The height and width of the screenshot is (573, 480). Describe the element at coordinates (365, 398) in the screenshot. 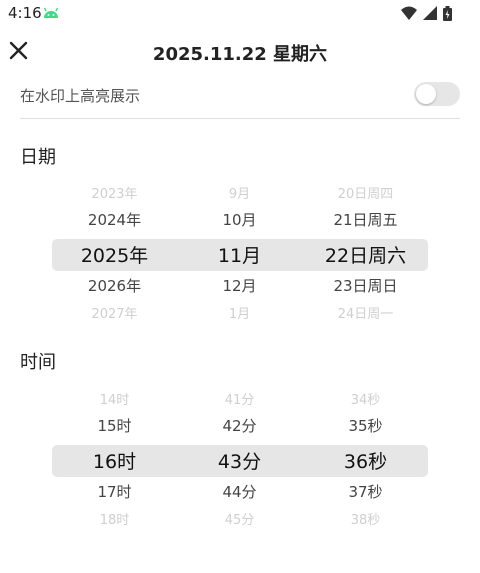

I see `second-option: 34秒` at that location.